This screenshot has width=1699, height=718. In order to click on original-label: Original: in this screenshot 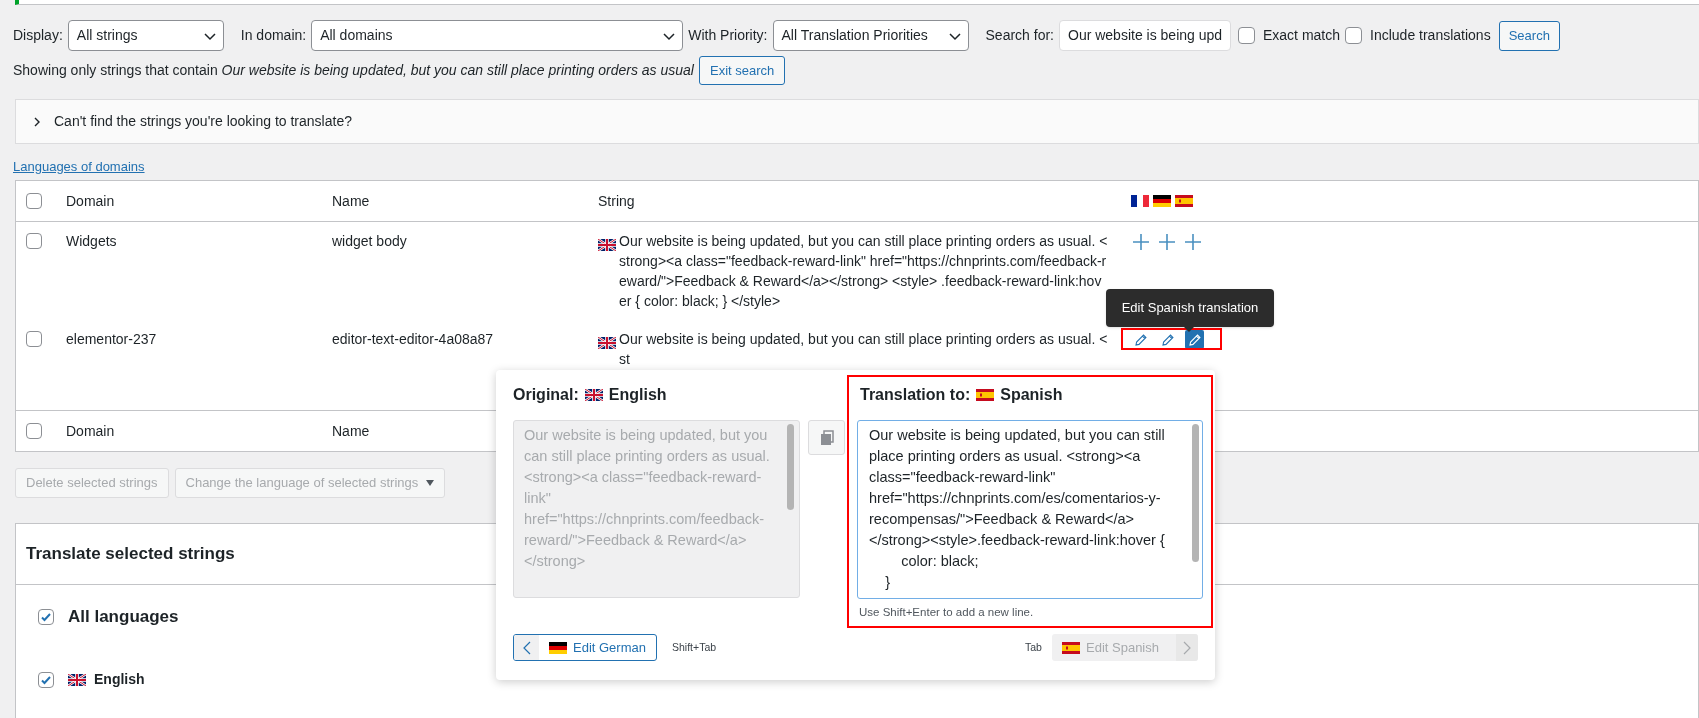, I will do `click(546, 395)`.